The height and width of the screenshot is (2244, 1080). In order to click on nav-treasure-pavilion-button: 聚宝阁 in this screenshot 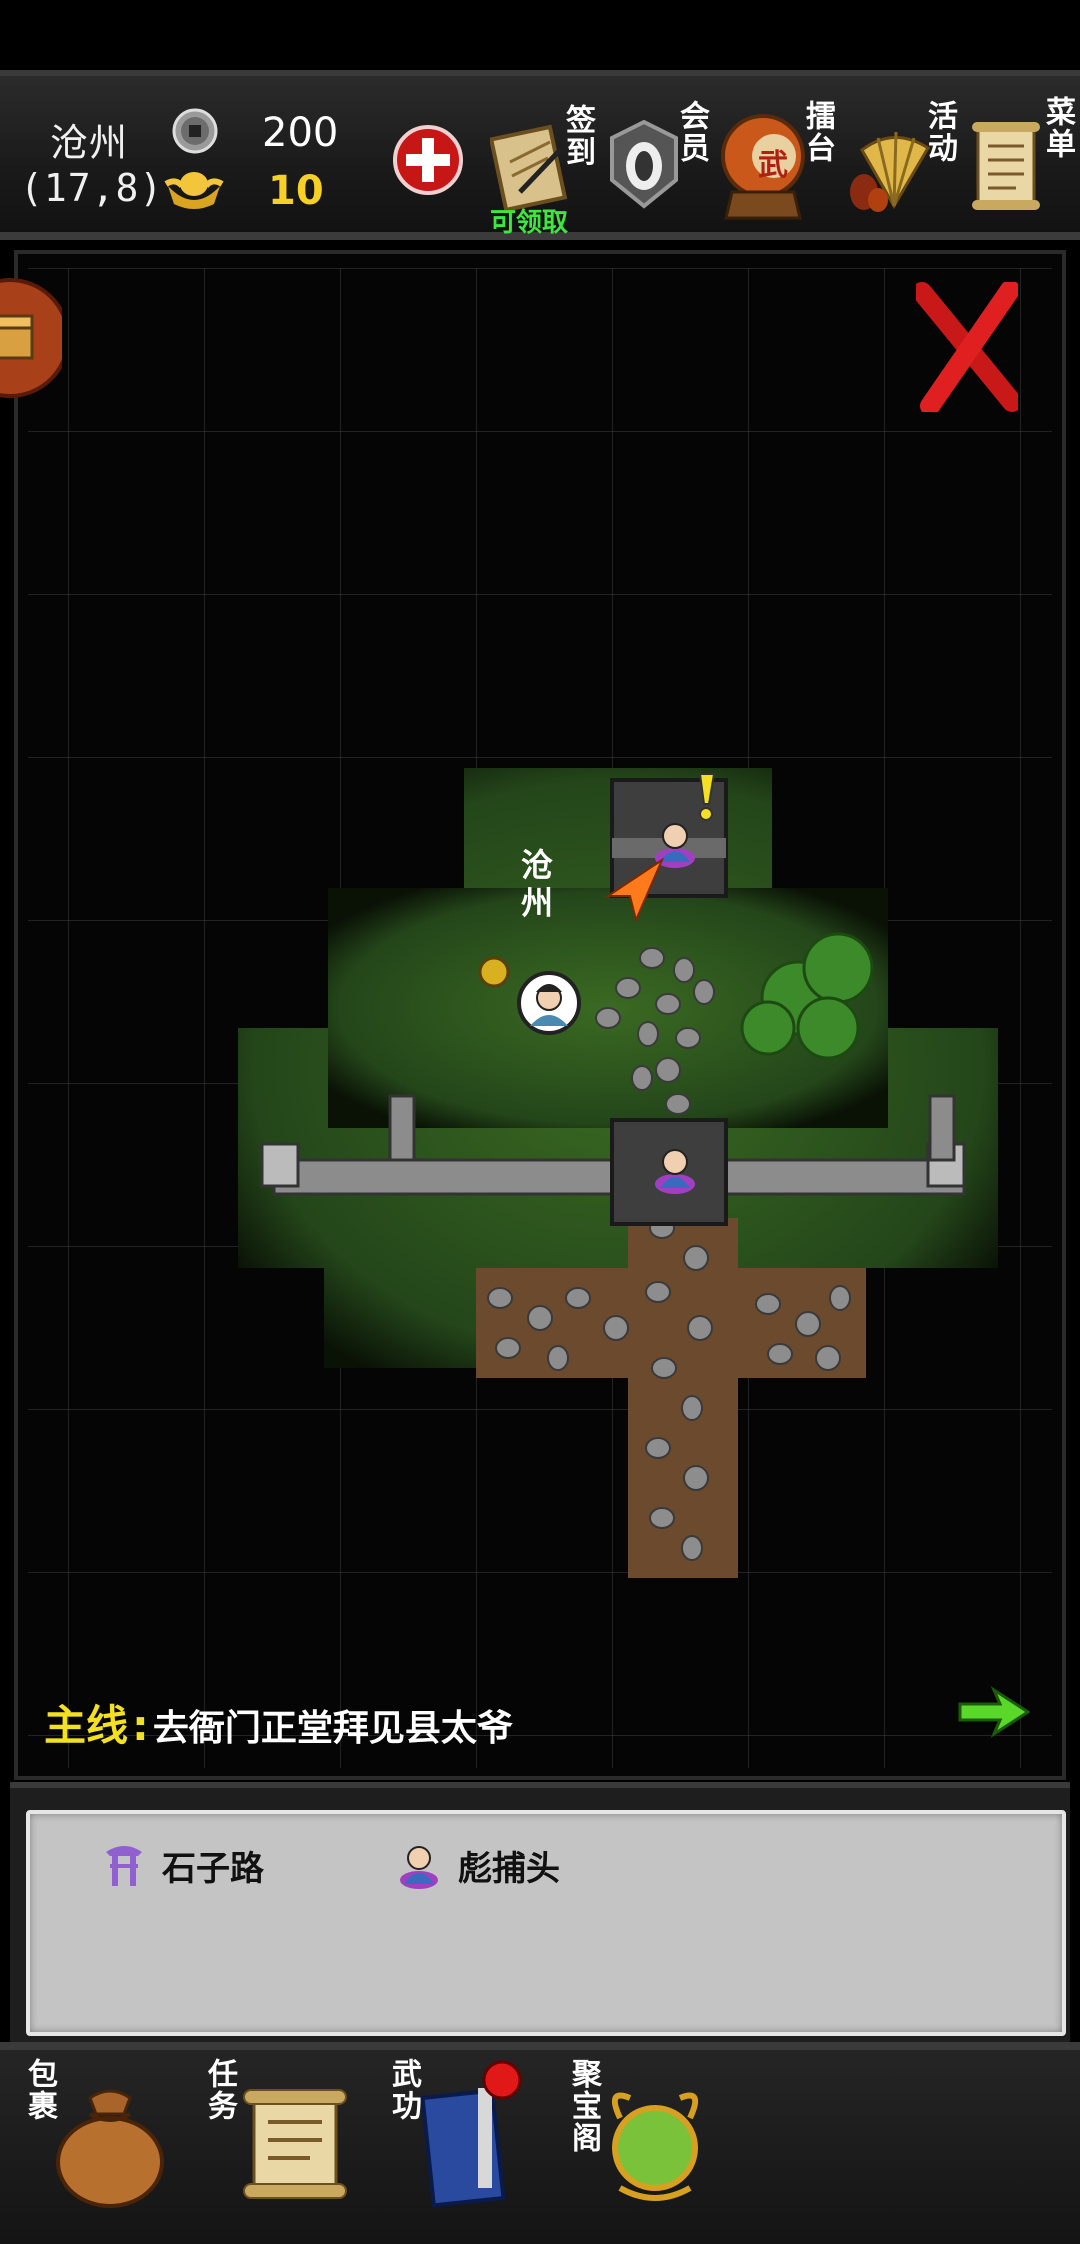, I will do `click(639, 2138)`.